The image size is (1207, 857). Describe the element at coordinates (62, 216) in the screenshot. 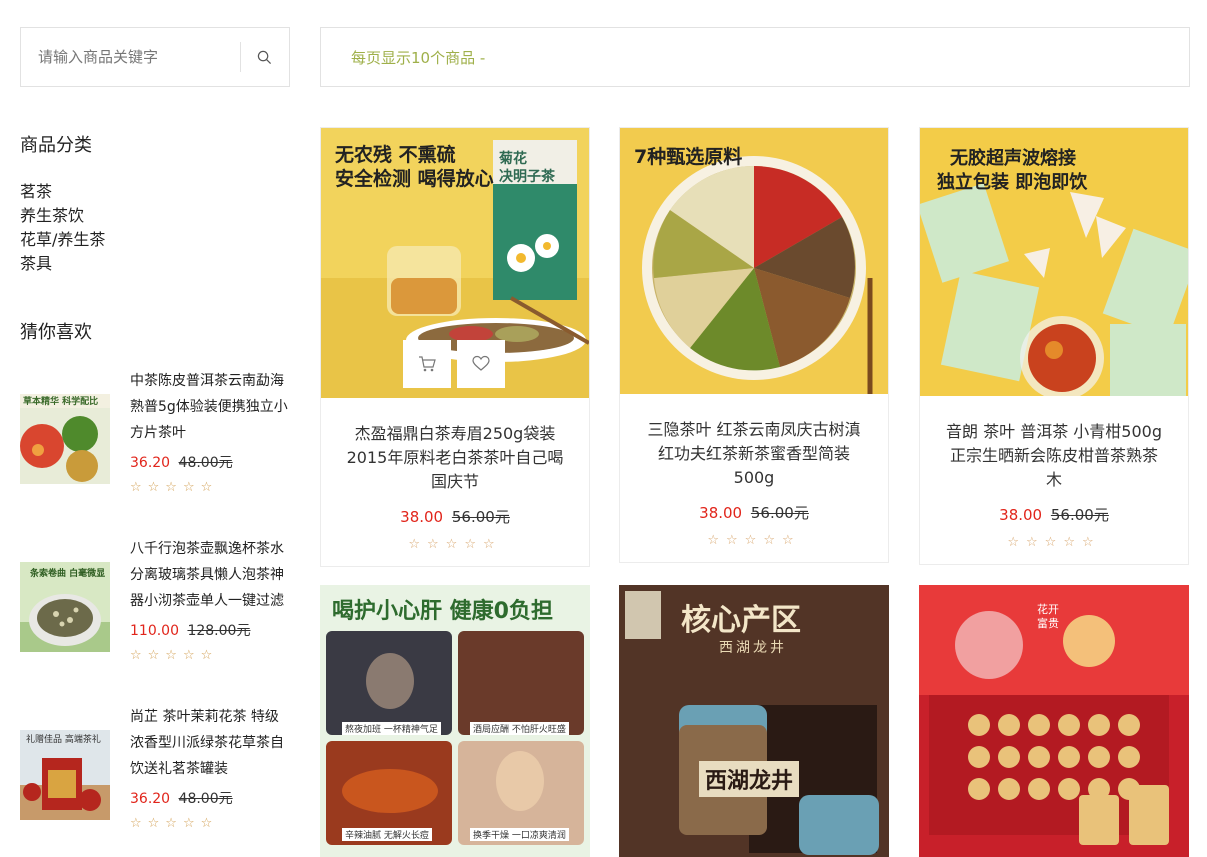

I see `category-item: 养生茶饮` at that location.